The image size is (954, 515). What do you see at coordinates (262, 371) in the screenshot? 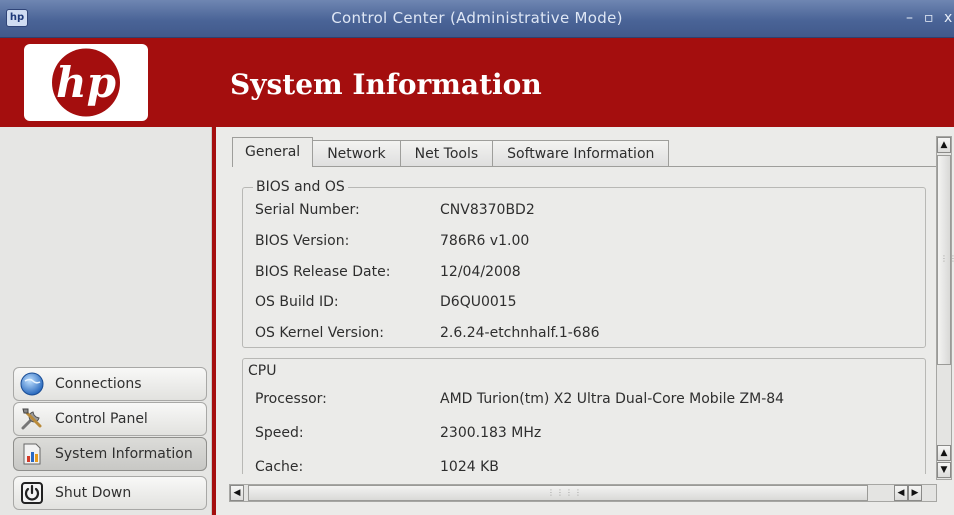
I see `group-title: CPU` at bounding box center [262, 371].